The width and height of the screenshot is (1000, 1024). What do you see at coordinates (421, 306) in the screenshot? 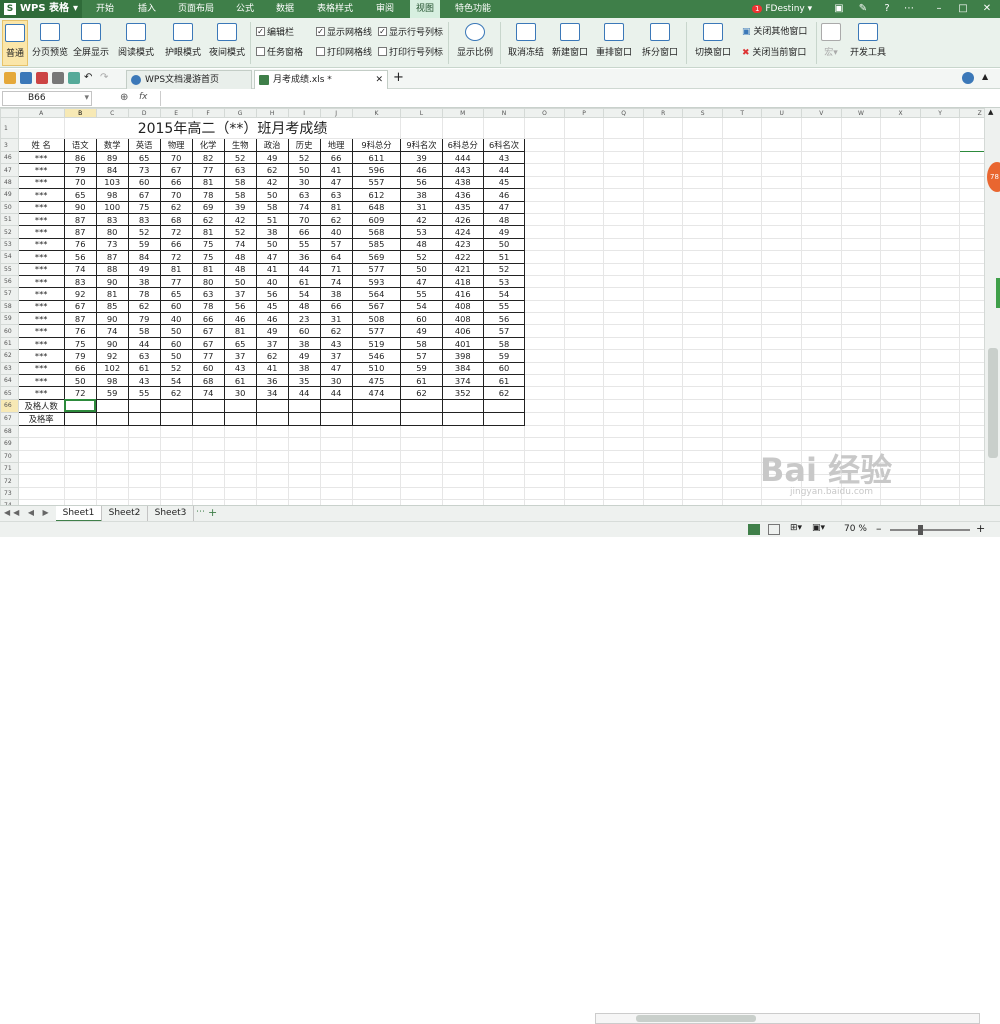
I see `score-cell: 54` at bounding box center [421, 306].